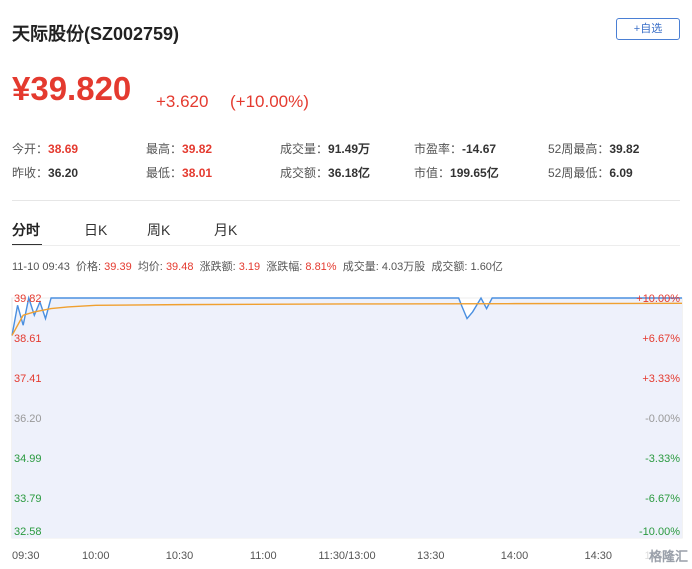 Image resolution: width=692 pixels, height=569 pixels. I want to click on info-pct: 8.81%, so click(321, 267).